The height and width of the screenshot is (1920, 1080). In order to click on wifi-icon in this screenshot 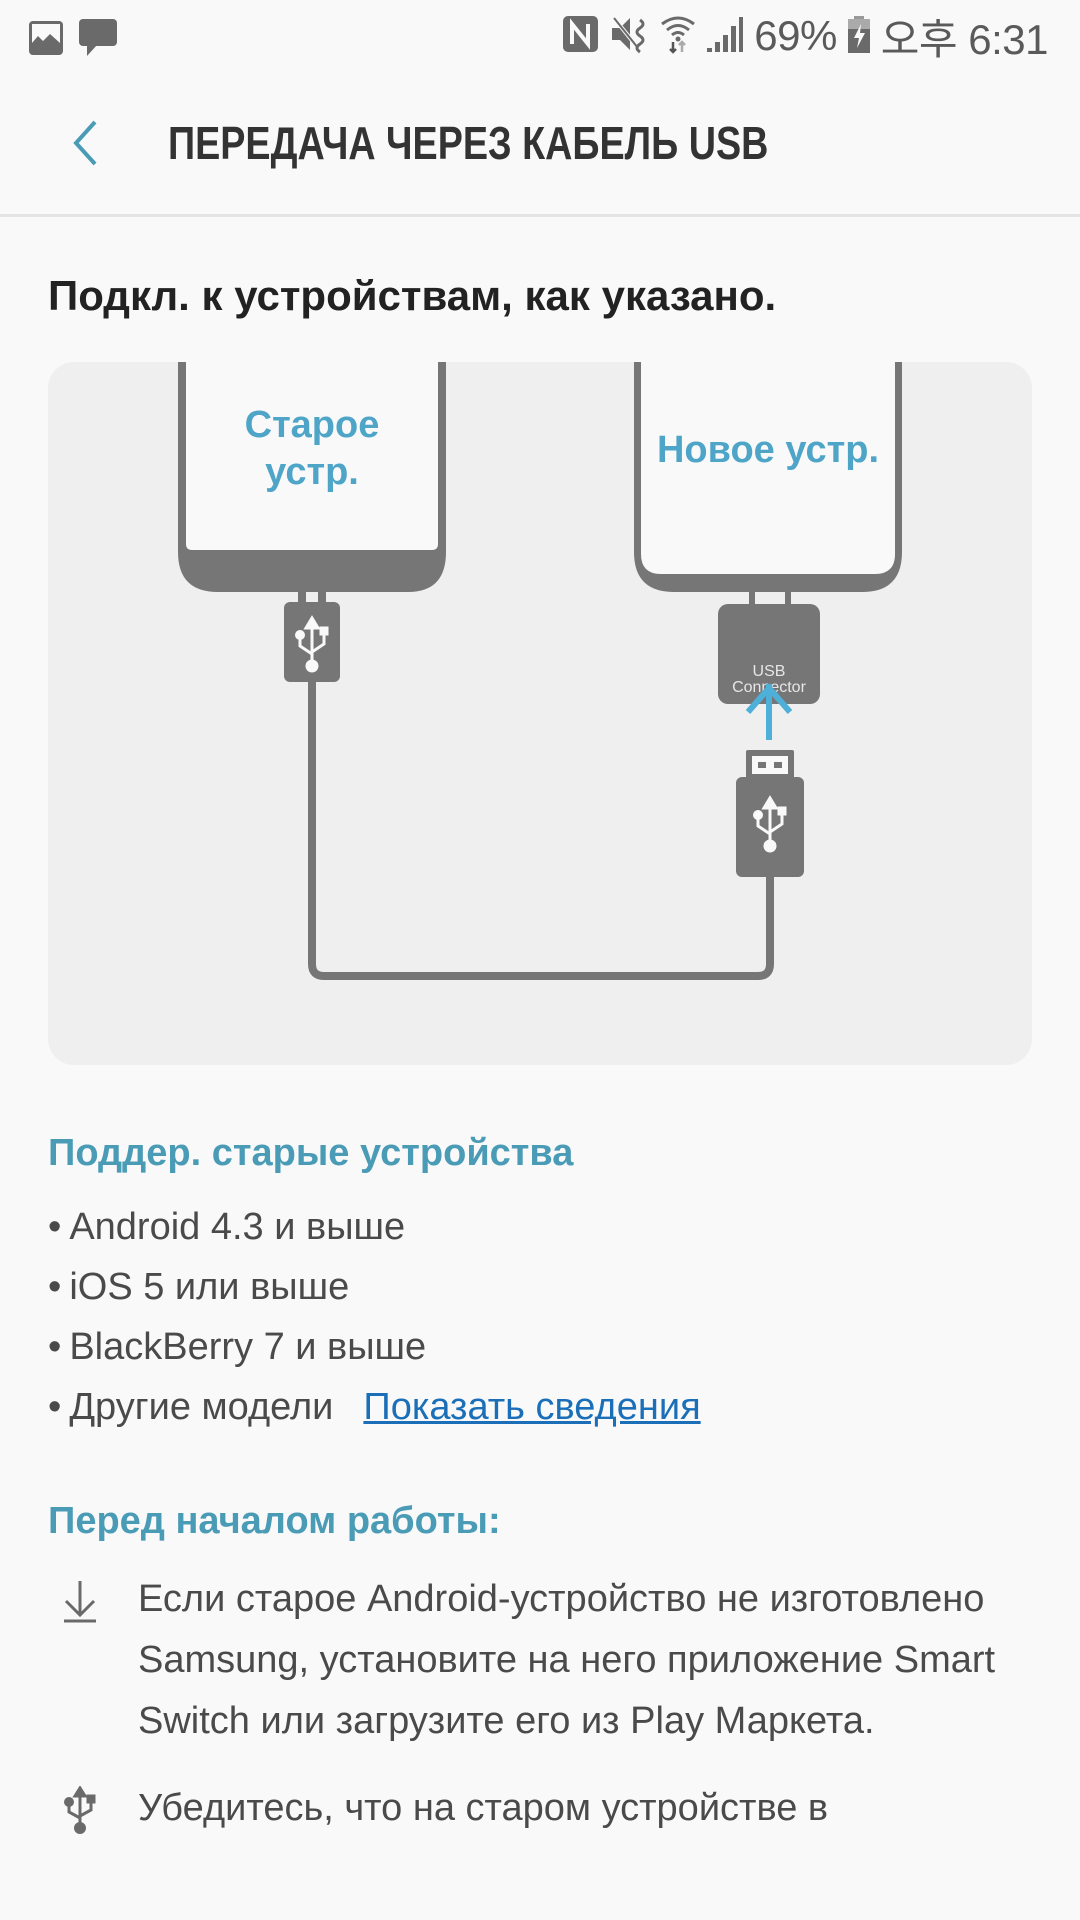, I will do `click(678, 36)`.